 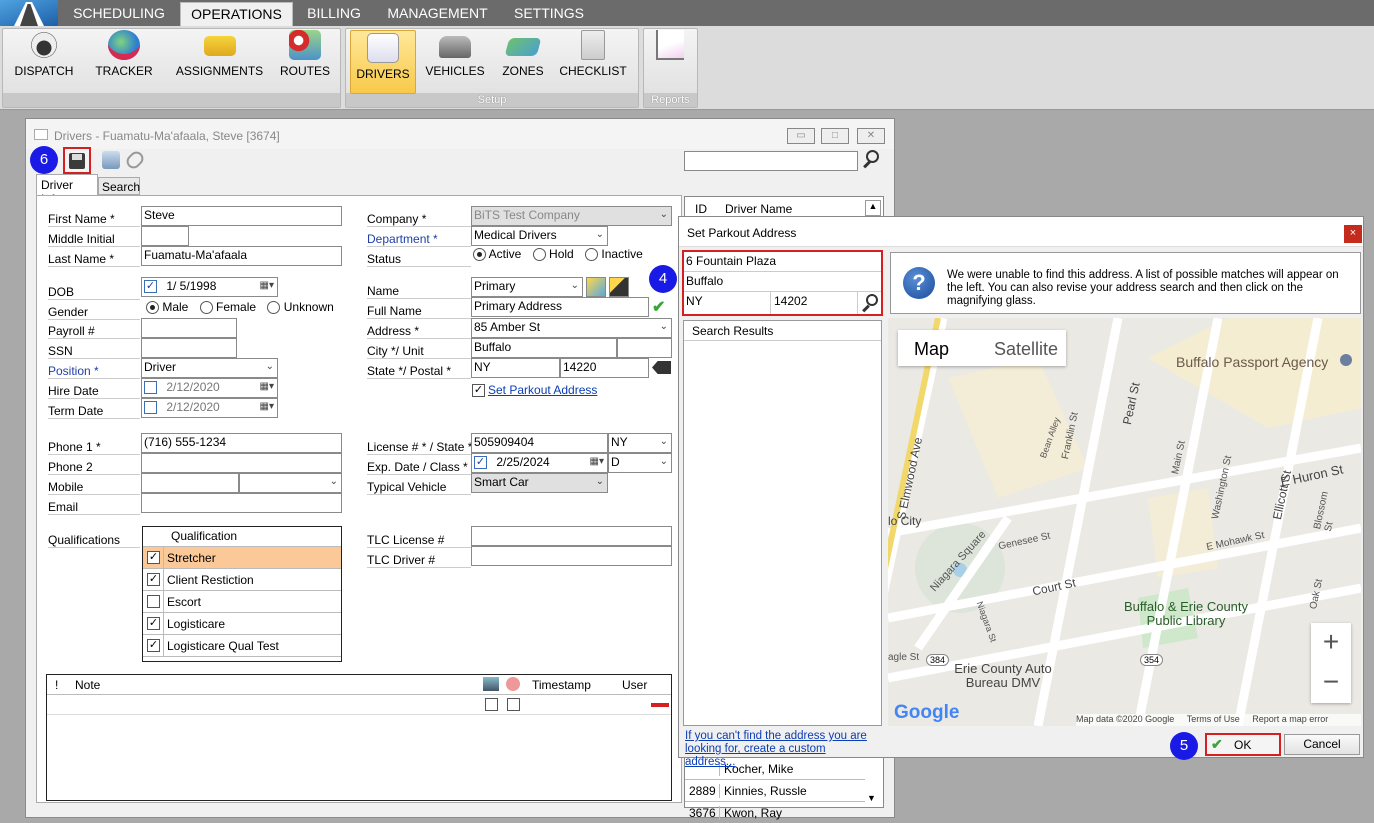 I want to click on gender-unknown-radio, so click(x=274, y=308).